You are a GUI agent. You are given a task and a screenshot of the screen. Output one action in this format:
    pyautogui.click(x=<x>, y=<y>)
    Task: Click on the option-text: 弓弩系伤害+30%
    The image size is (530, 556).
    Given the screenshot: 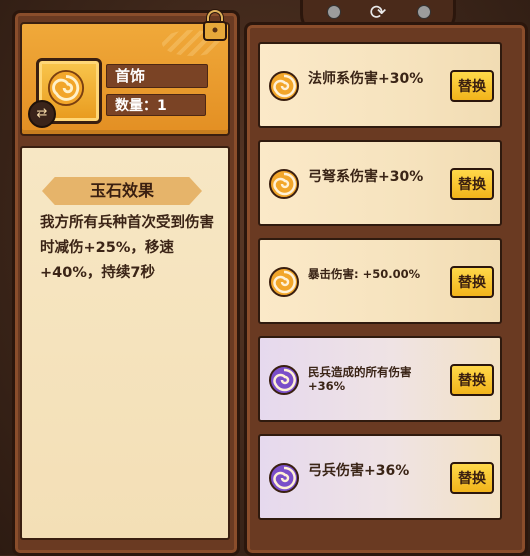 What is the action you would take?
    pyautogui.click(x=366, y=177)
    